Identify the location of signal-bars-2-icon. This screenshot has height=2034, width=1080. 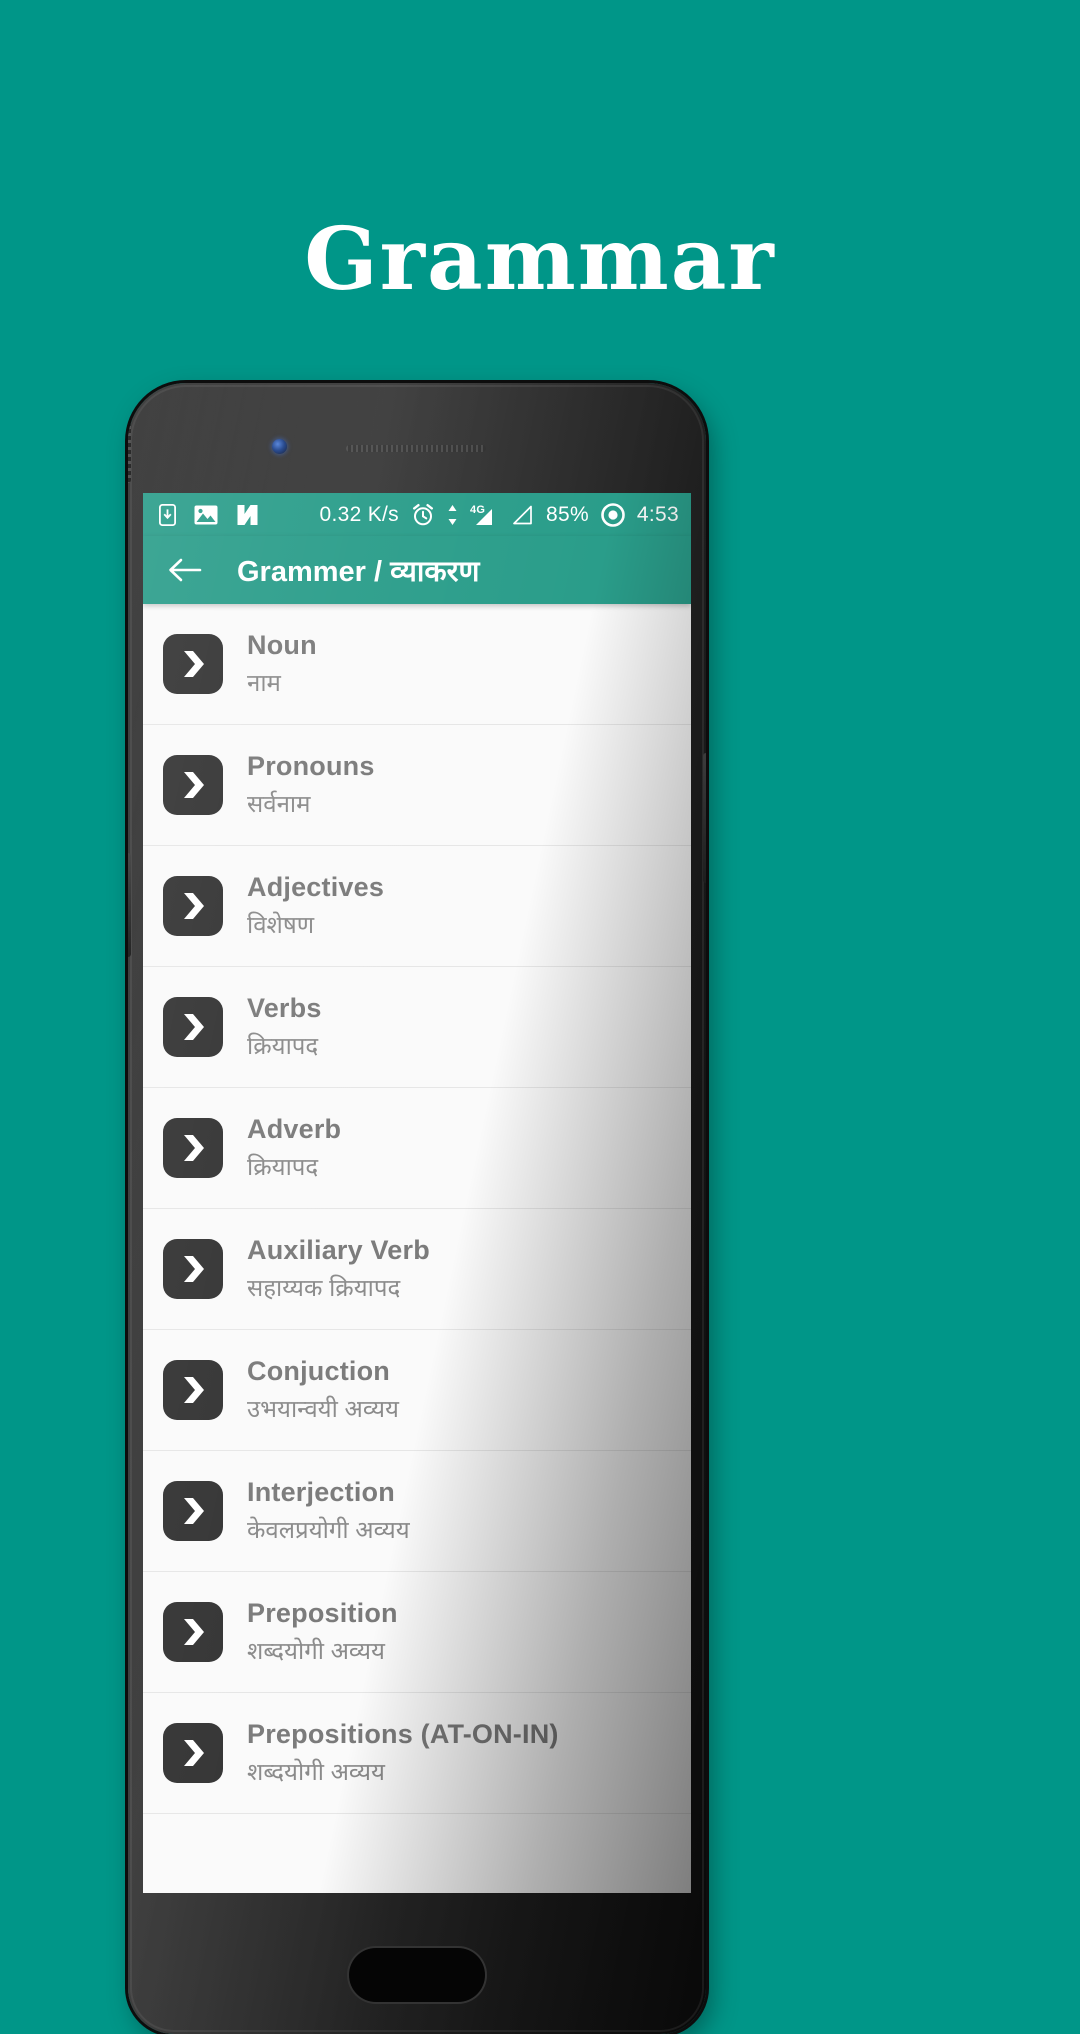
(523, 515).